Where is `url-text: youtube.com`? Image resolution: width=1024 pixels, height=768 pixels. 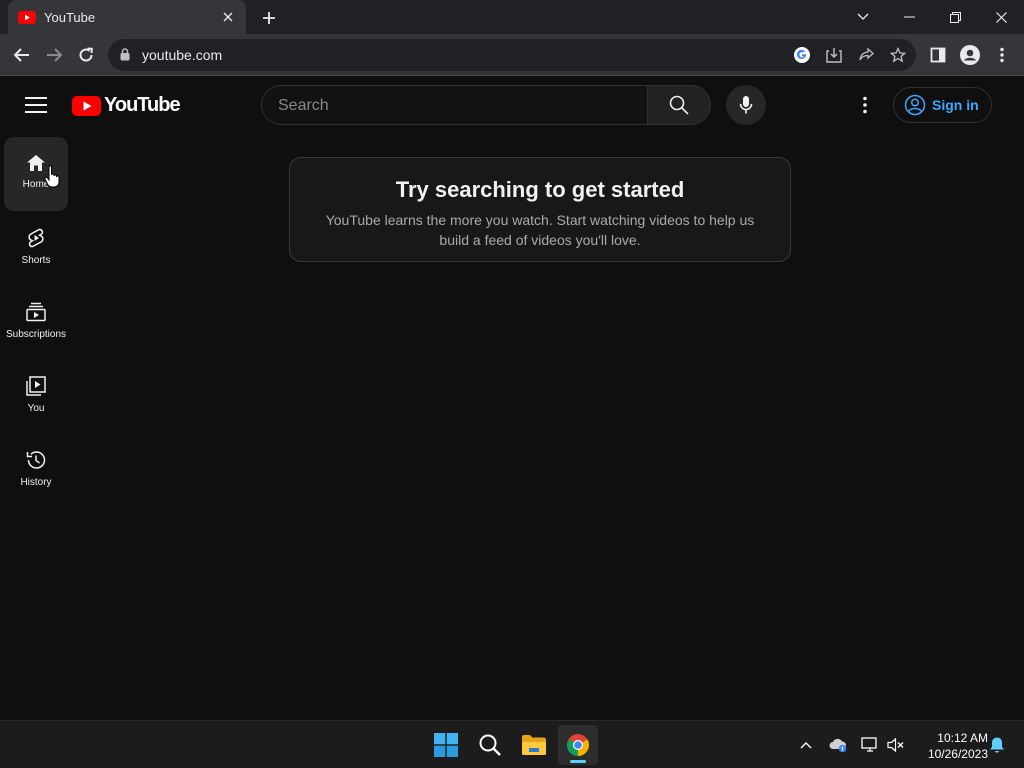
url-text: youtube.com is located at coordinates (182, 55).